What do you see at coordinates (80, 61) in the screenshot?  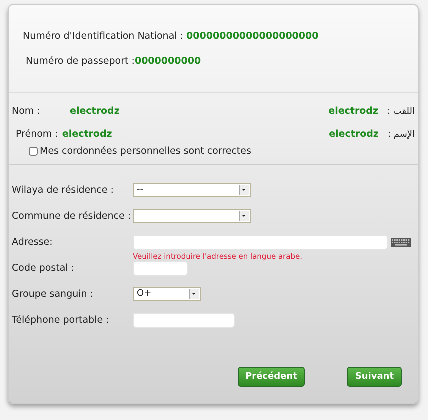 I see `passport-label: Numéro de passeport :` at bounding box center [80, 61].